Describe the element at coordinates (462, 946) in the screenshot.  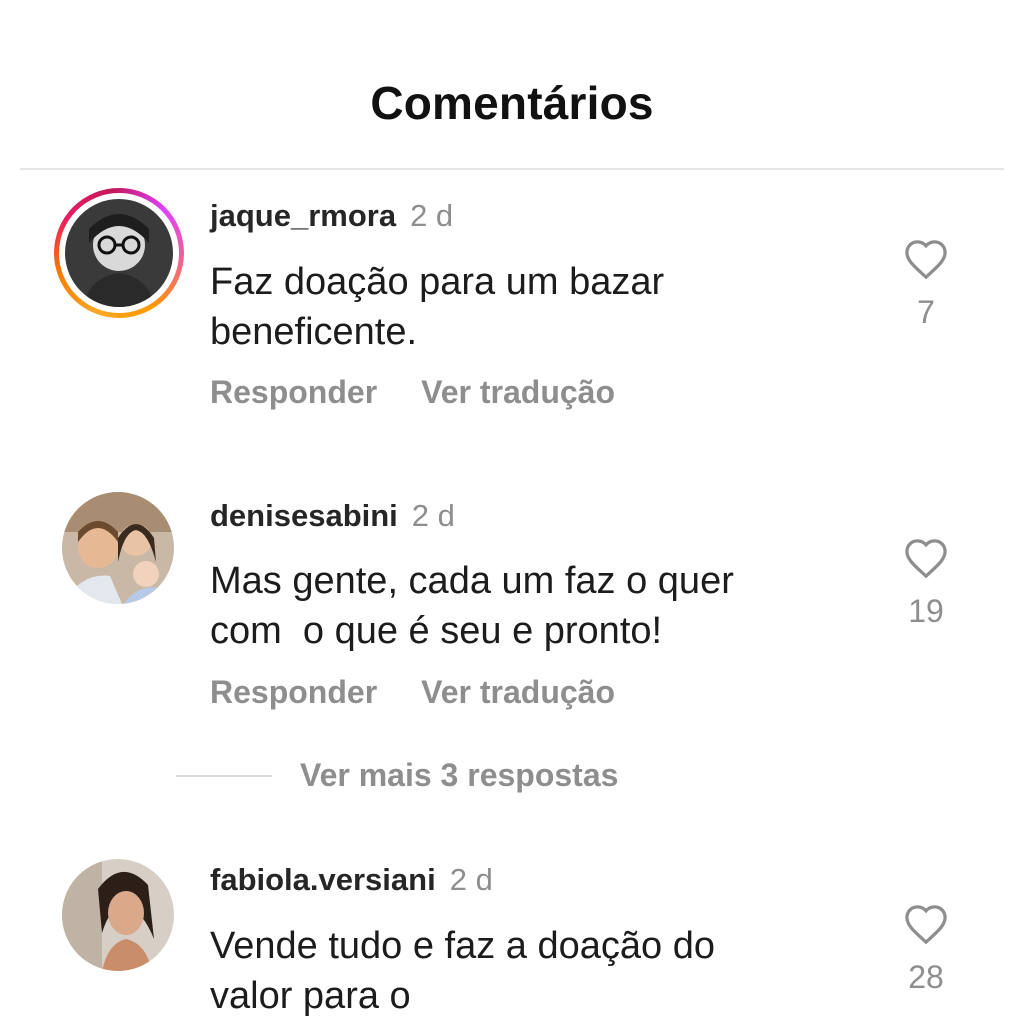
I see `comment-text-line: Vende tudo e faz a doação do` at that location.